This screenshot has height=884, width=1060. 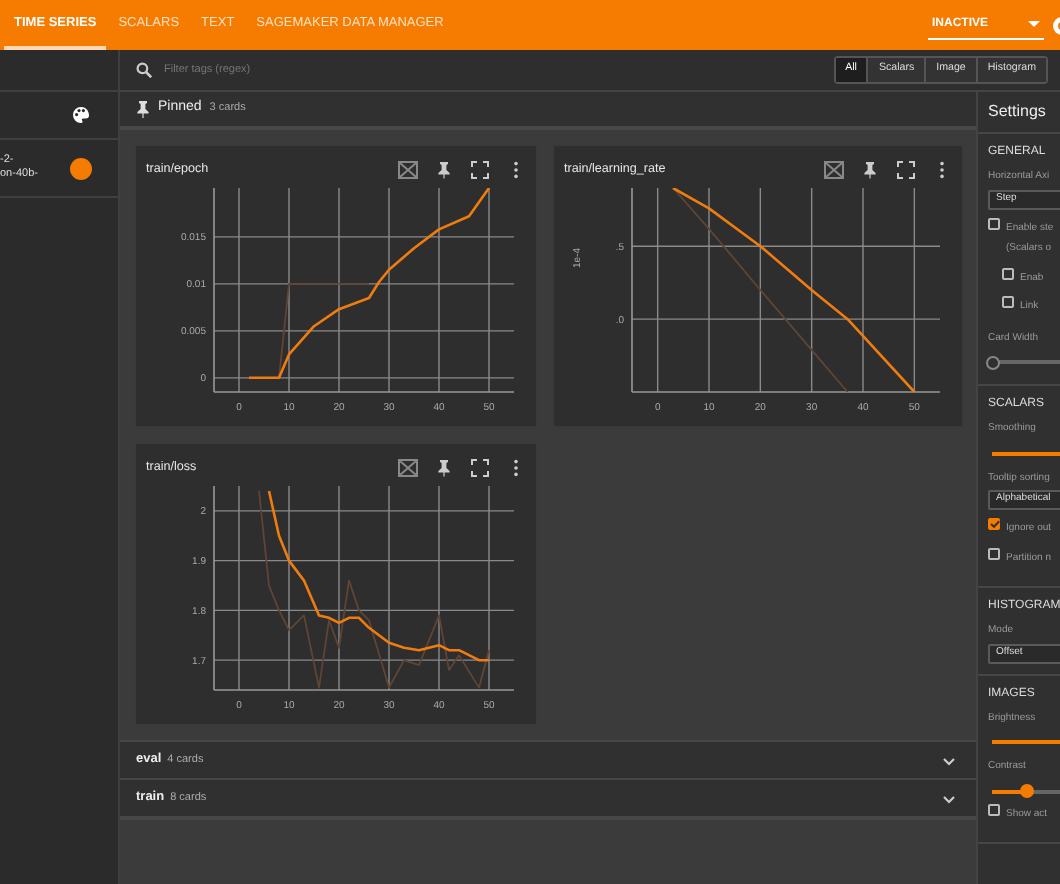 What do you see at coordinates (1017, 112) in the screenshot?
I see `panel-title: Settings` at bounding box center [1017, 112].